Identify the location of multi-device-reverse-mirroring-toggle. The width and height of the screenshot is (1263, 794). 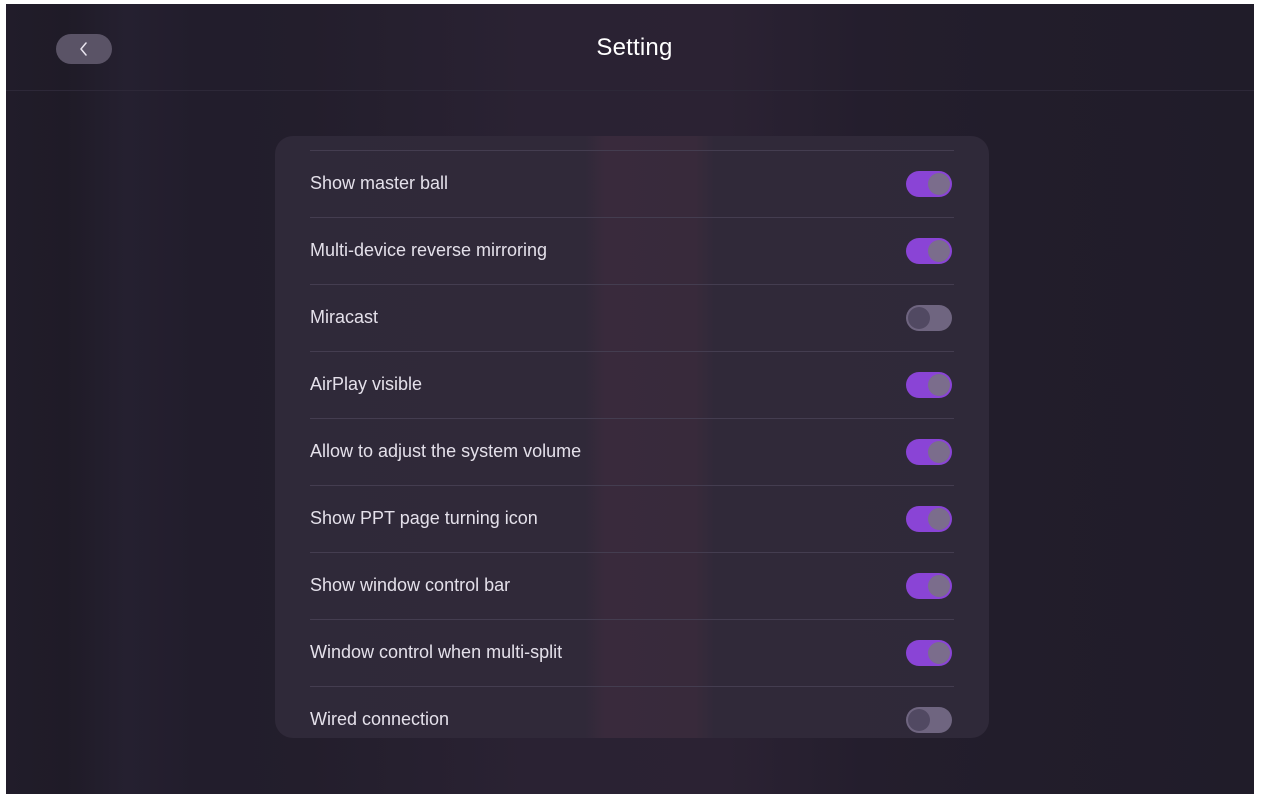
(929, 250).